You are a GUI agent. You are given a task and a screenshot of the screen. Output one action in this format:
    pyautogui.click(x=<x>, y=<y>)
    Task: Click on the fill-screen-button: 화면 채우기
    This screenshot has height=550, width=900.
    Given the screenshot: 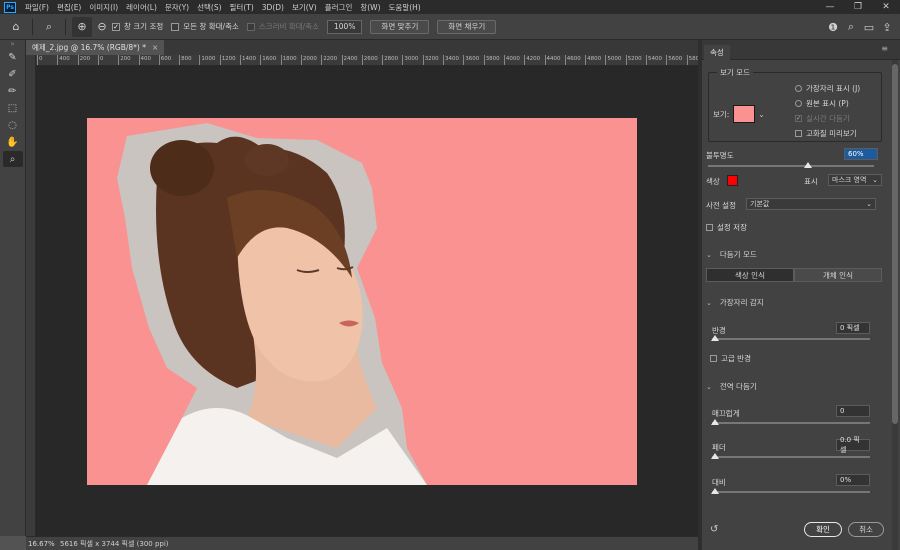 What is the action you would take?
    pyautogui.click(x=467, y=26)
    